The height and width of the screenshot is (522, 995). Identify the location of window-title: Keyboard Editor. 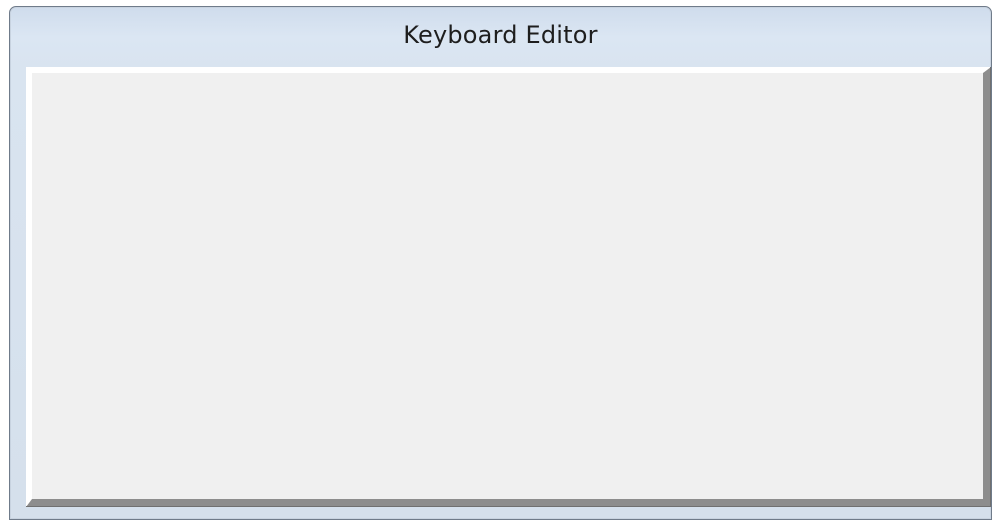
(500, 35).